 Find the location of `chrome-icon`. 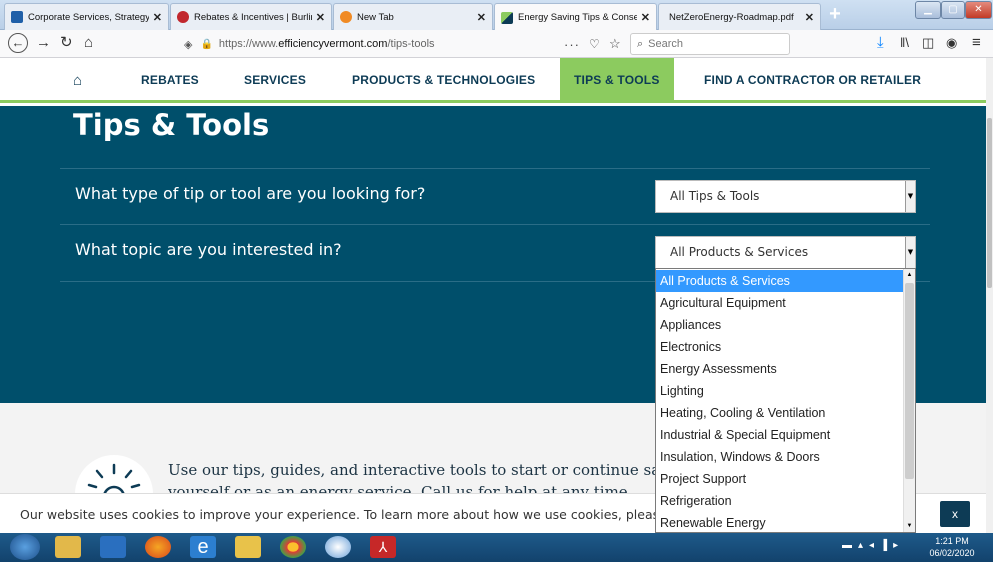

chrome-icon is located at coordinates (293, 547).